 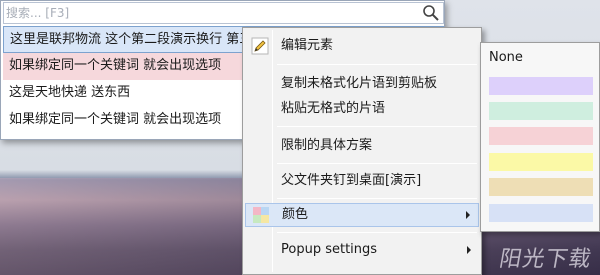 What do you see at coordinates (541, 187) in the screenshot?
I see `color-swatch-tan` at bounding box center [541, 187].